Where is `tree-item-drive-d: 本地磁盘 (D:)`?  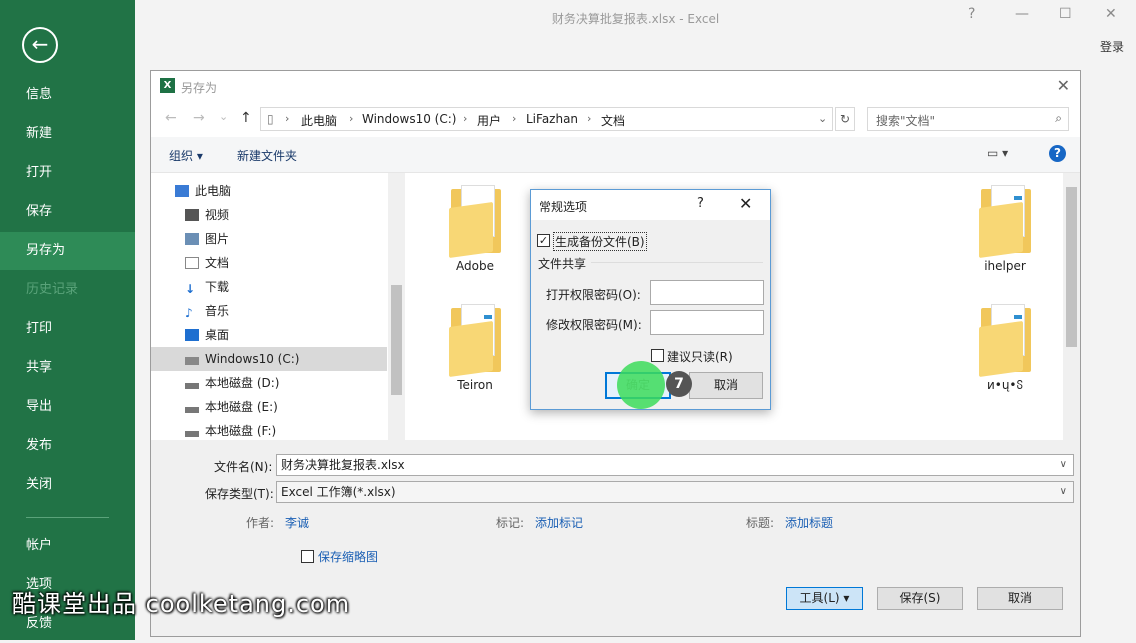
tree-item-drive-d: 本地磁盘 (D:) is located at coordinates (291, 383).